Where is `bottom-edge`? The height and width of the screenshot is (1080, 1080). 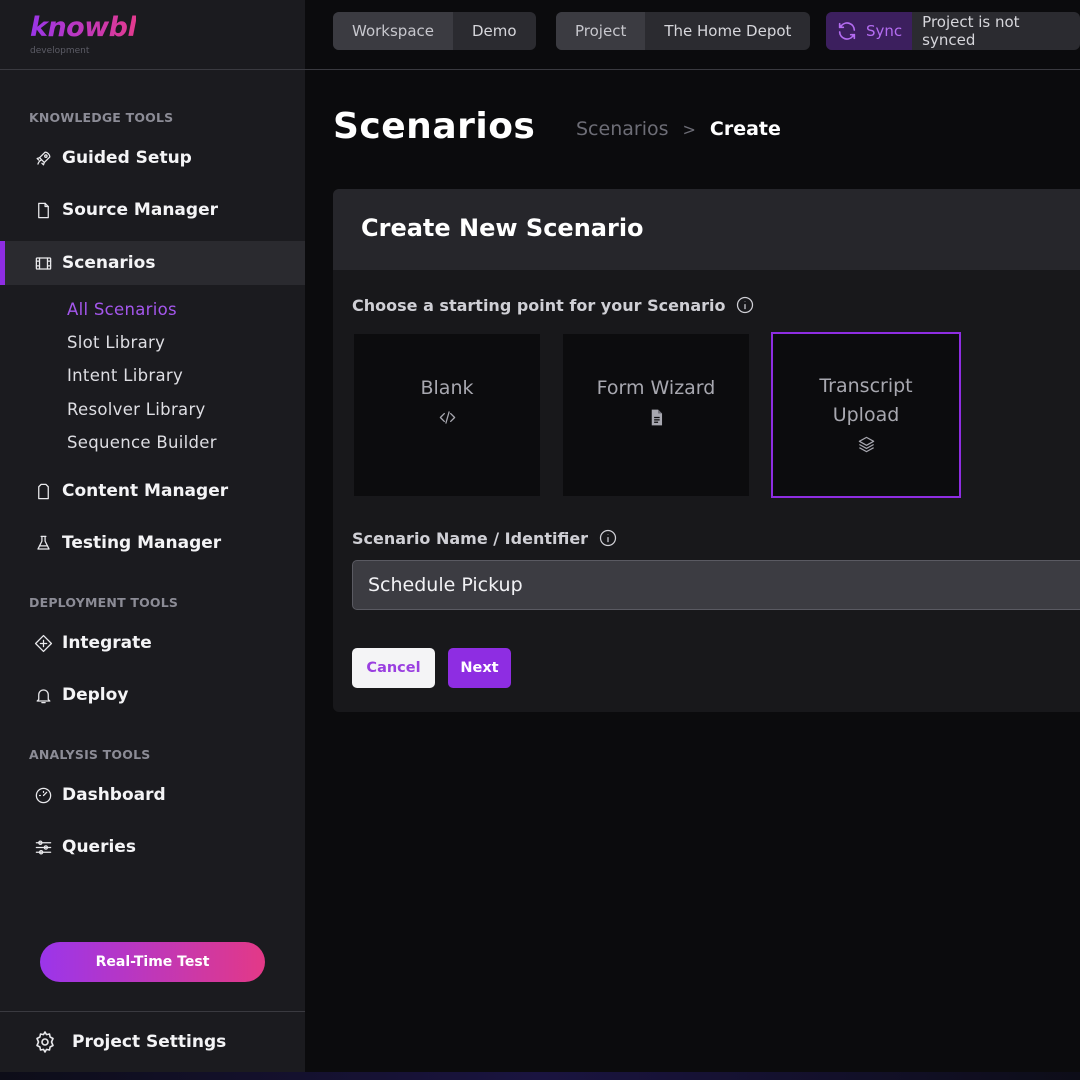 bottom-edge is located at coordinates (540, 1076).